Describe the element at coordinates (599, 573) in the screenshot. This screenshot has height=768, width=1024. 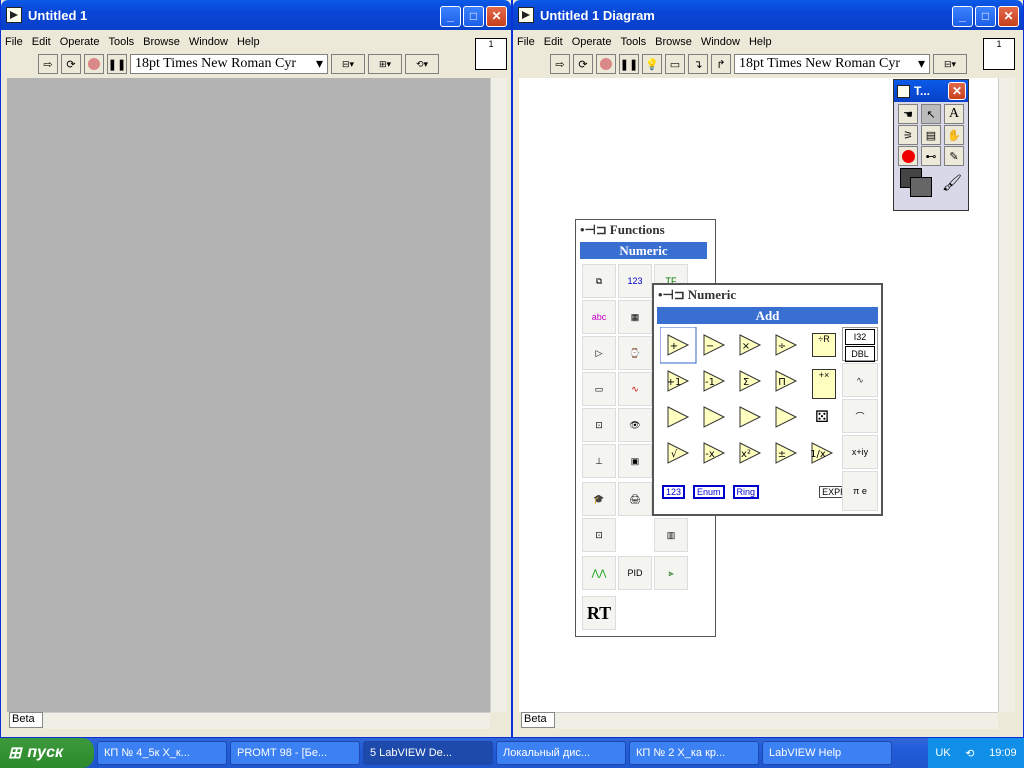
I see `fuzzy-logic-category-icon: ⋀⋀` at that location.